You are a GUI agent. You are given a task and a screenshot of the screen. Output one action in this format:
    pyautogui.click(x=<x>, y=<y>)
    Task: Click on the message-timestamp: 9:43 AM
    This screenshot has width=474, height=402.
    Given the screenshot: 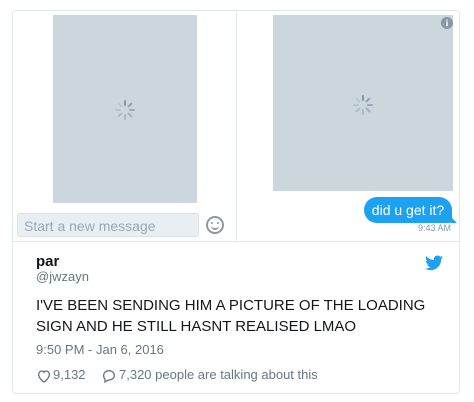 What is the action you would take?
    pyautogui.click(x=434, y=228)
    